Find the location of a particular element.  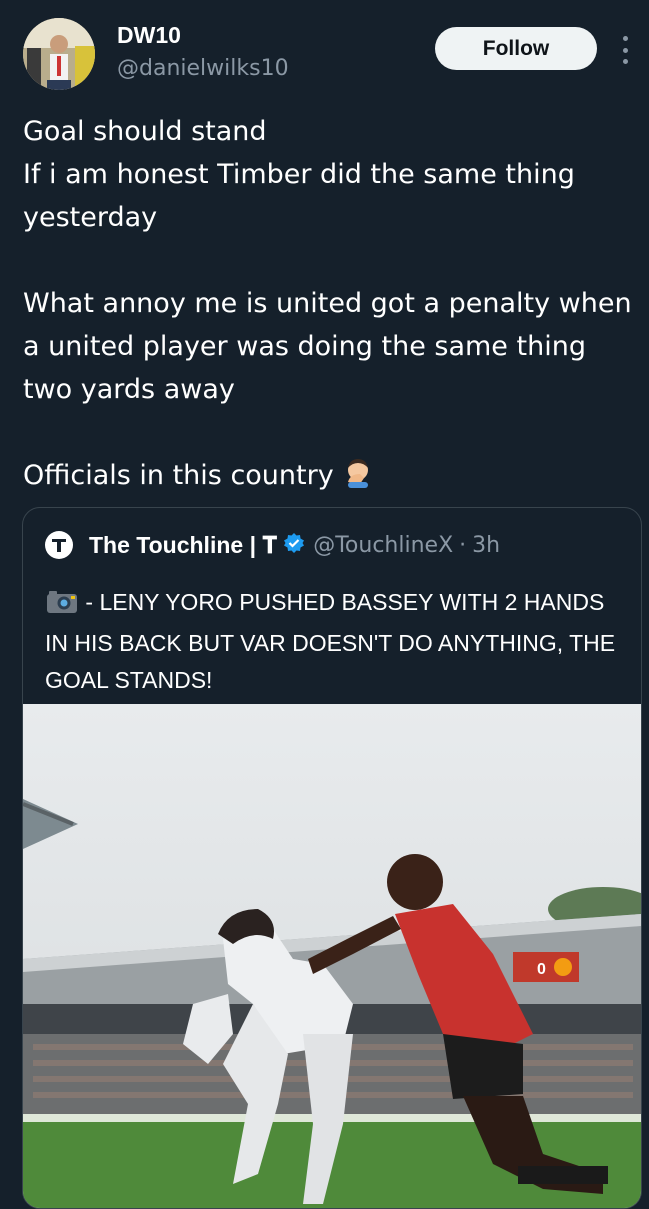

tweet-line-text: Officials in this country is located at coordinates (178, 475).